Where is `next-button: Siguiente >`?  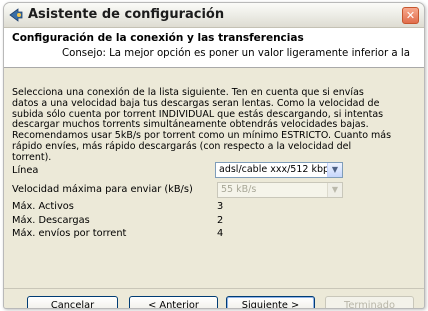
next-button: Siguiente > is located at coordinates (270, 302).